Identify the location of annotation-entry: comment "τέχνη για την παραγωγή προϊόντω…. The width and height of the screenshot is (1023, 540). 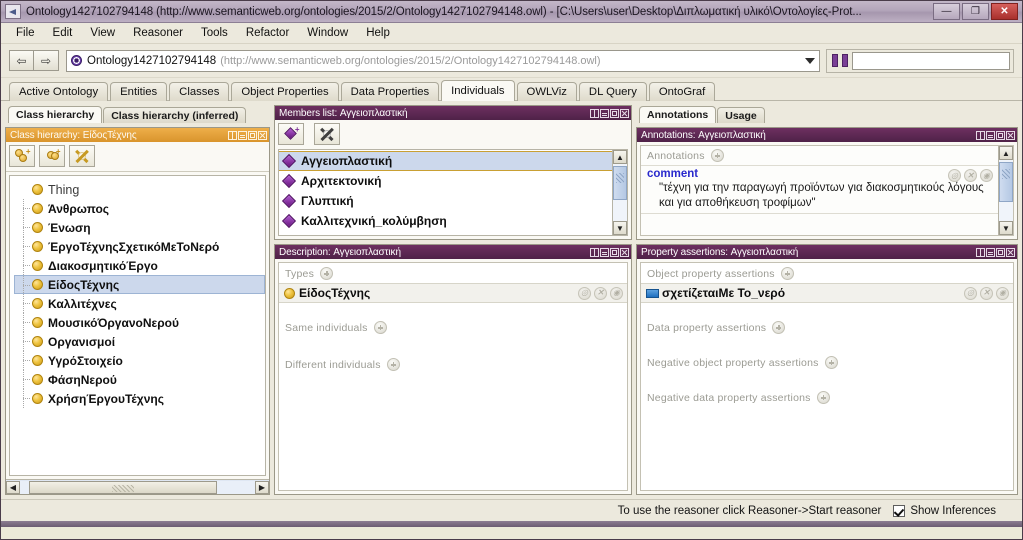
(819, 190).